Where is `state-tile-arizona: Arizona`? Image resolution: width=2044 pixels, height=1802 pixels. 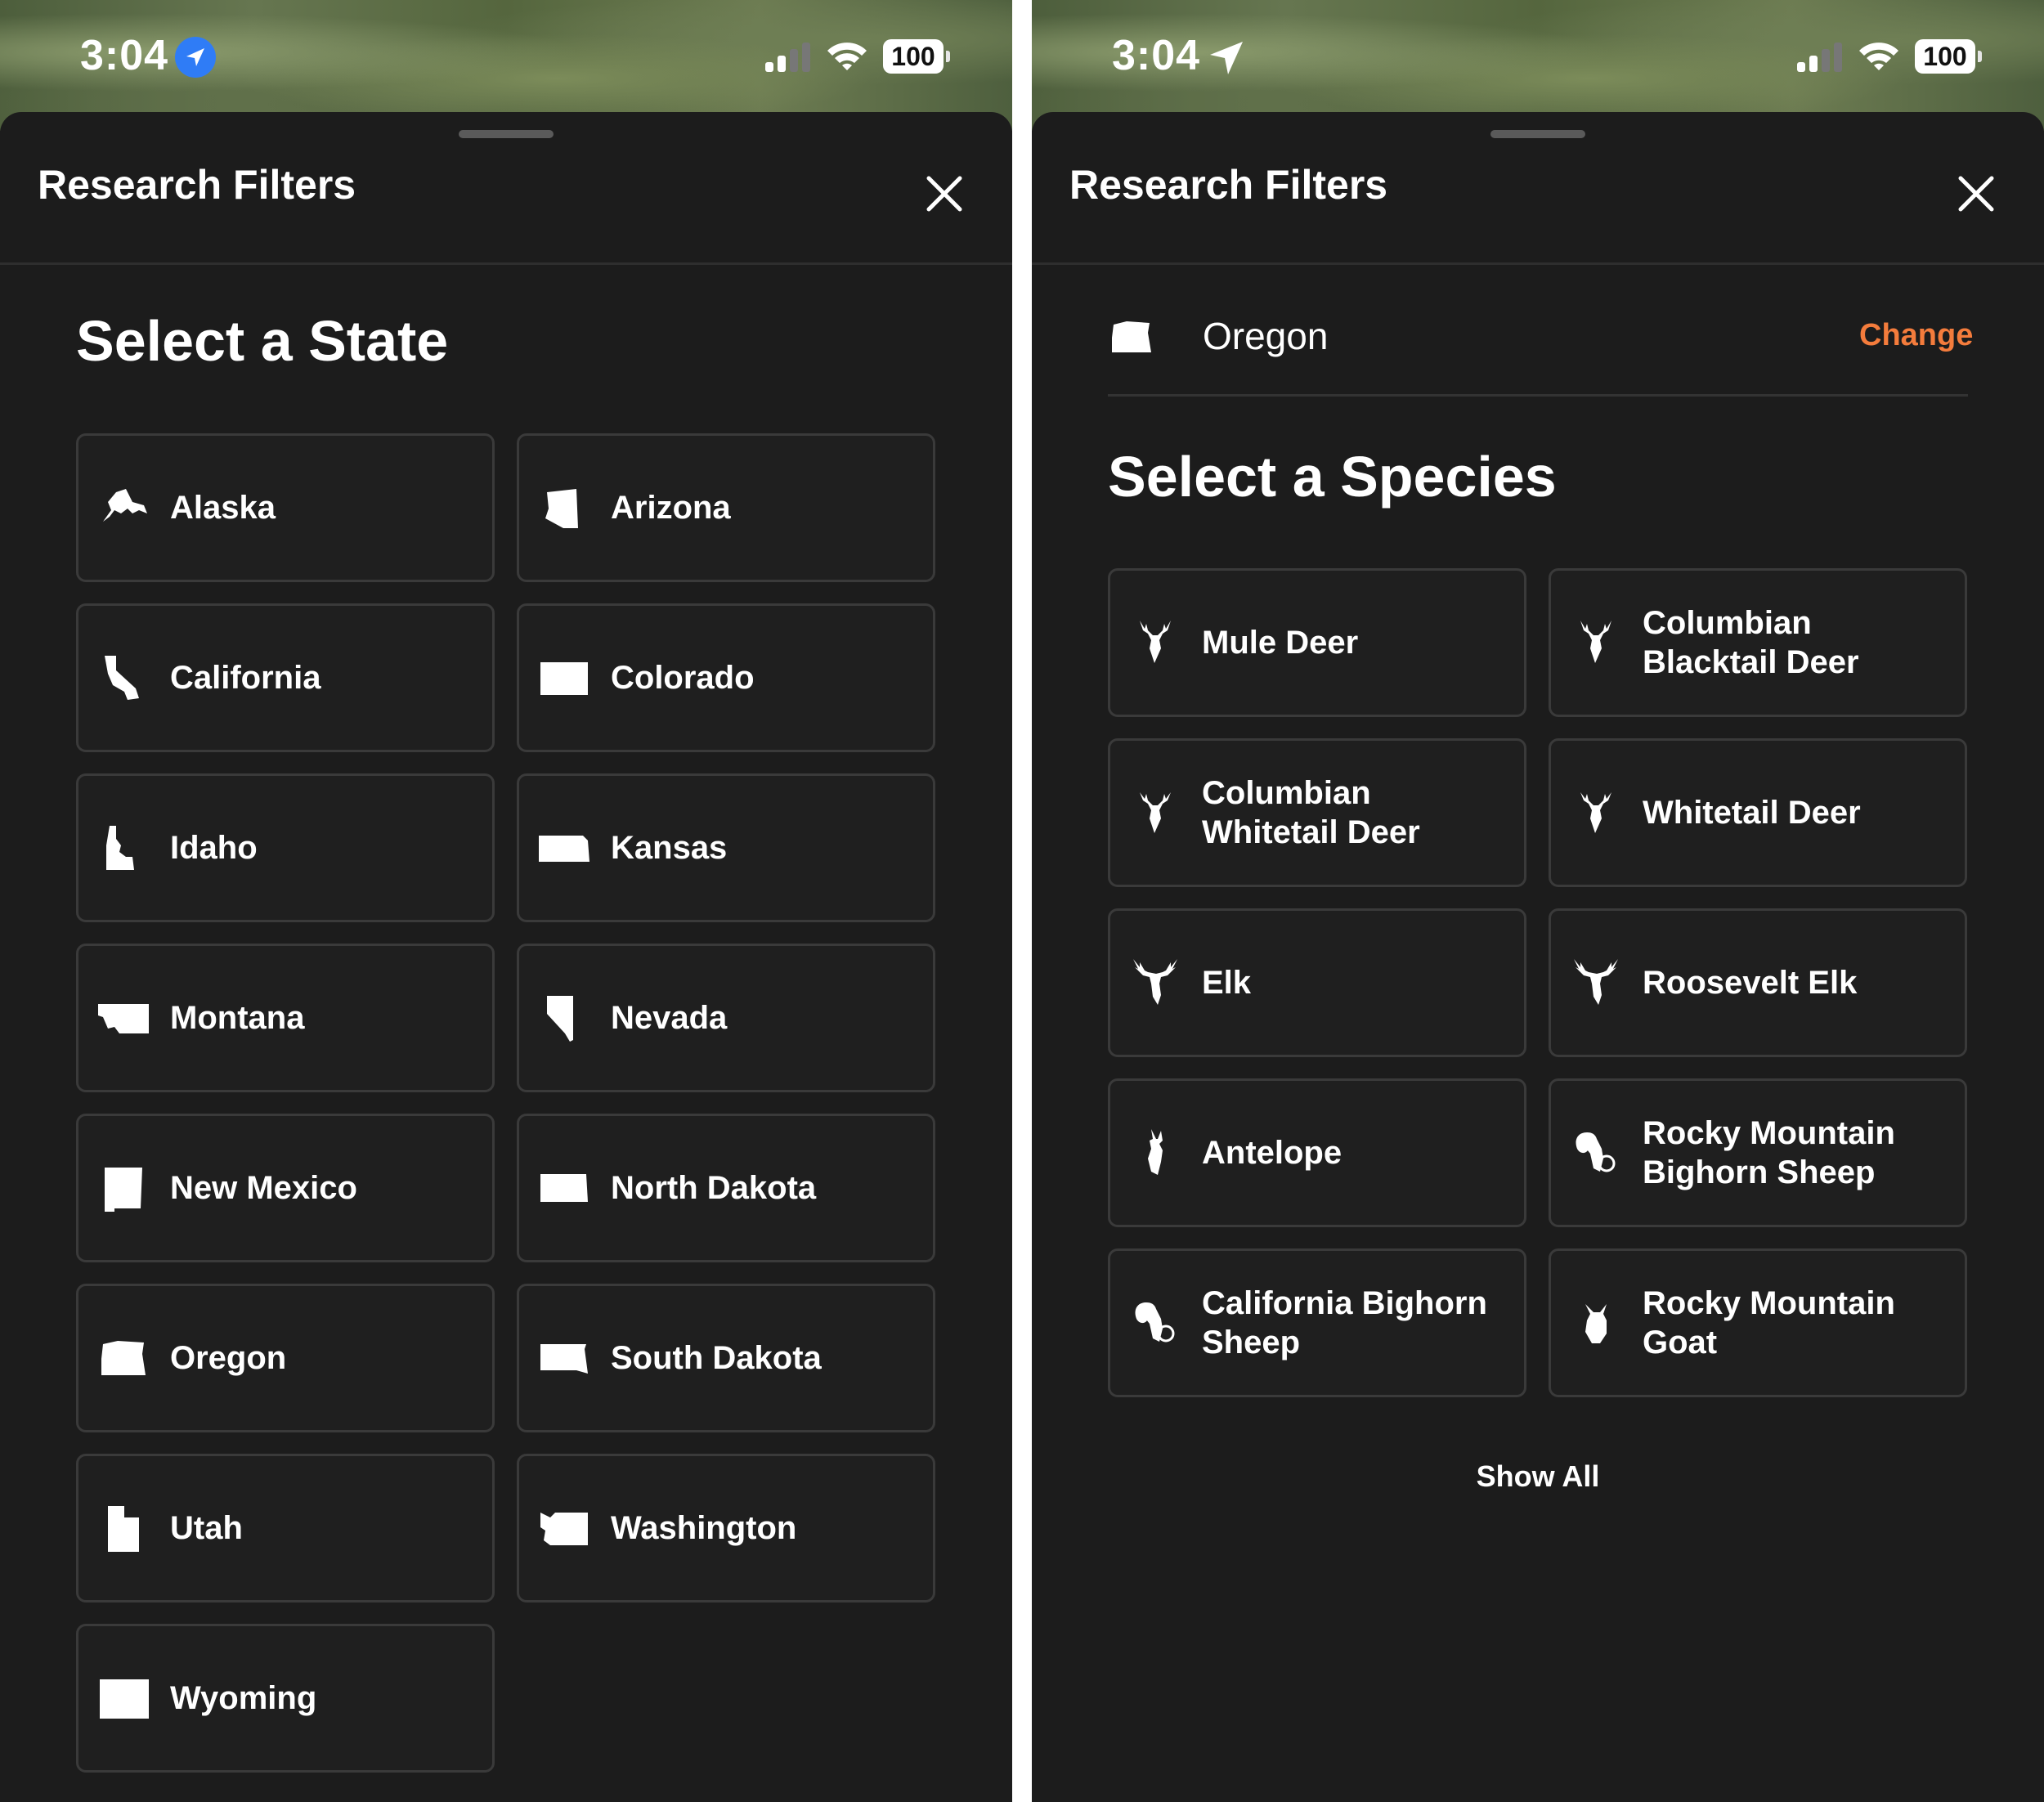
state-tile-arizona: Arizona is located at coordinates (726, 507).